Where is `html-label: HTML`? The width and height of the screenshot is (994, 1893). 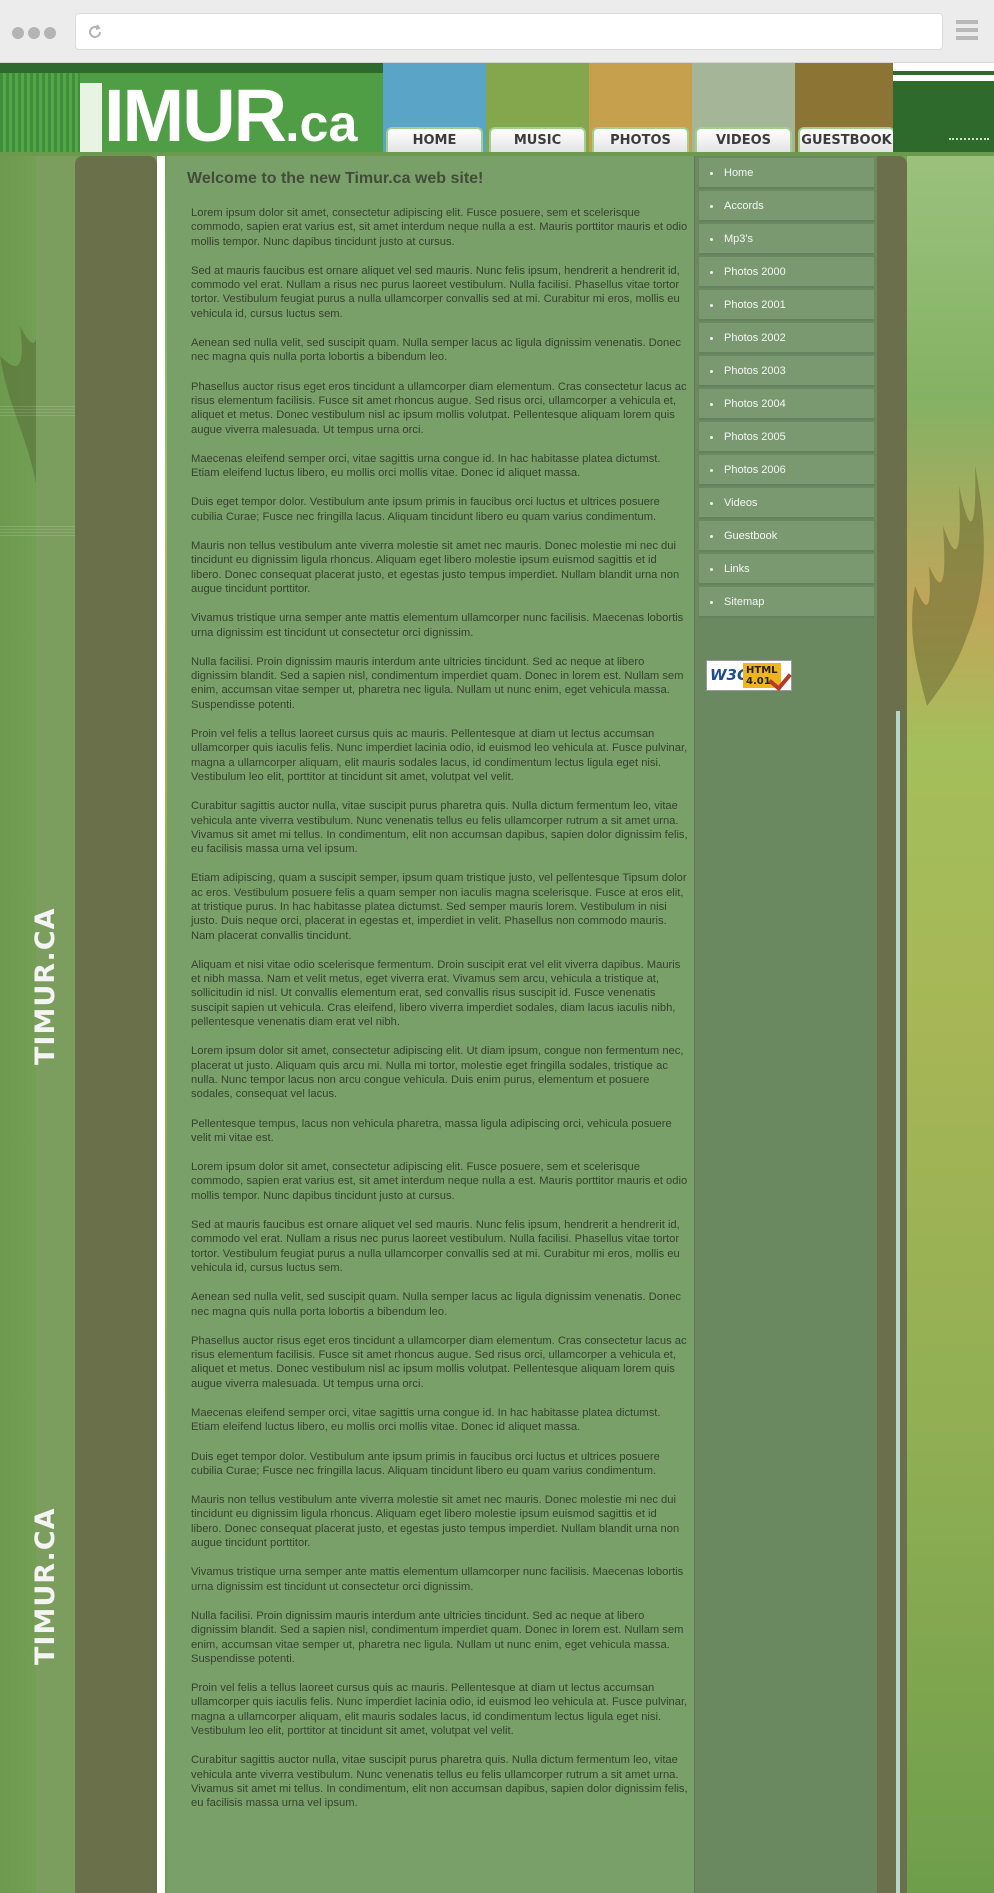
html-label: HTML is located at coordinates (762, 670).